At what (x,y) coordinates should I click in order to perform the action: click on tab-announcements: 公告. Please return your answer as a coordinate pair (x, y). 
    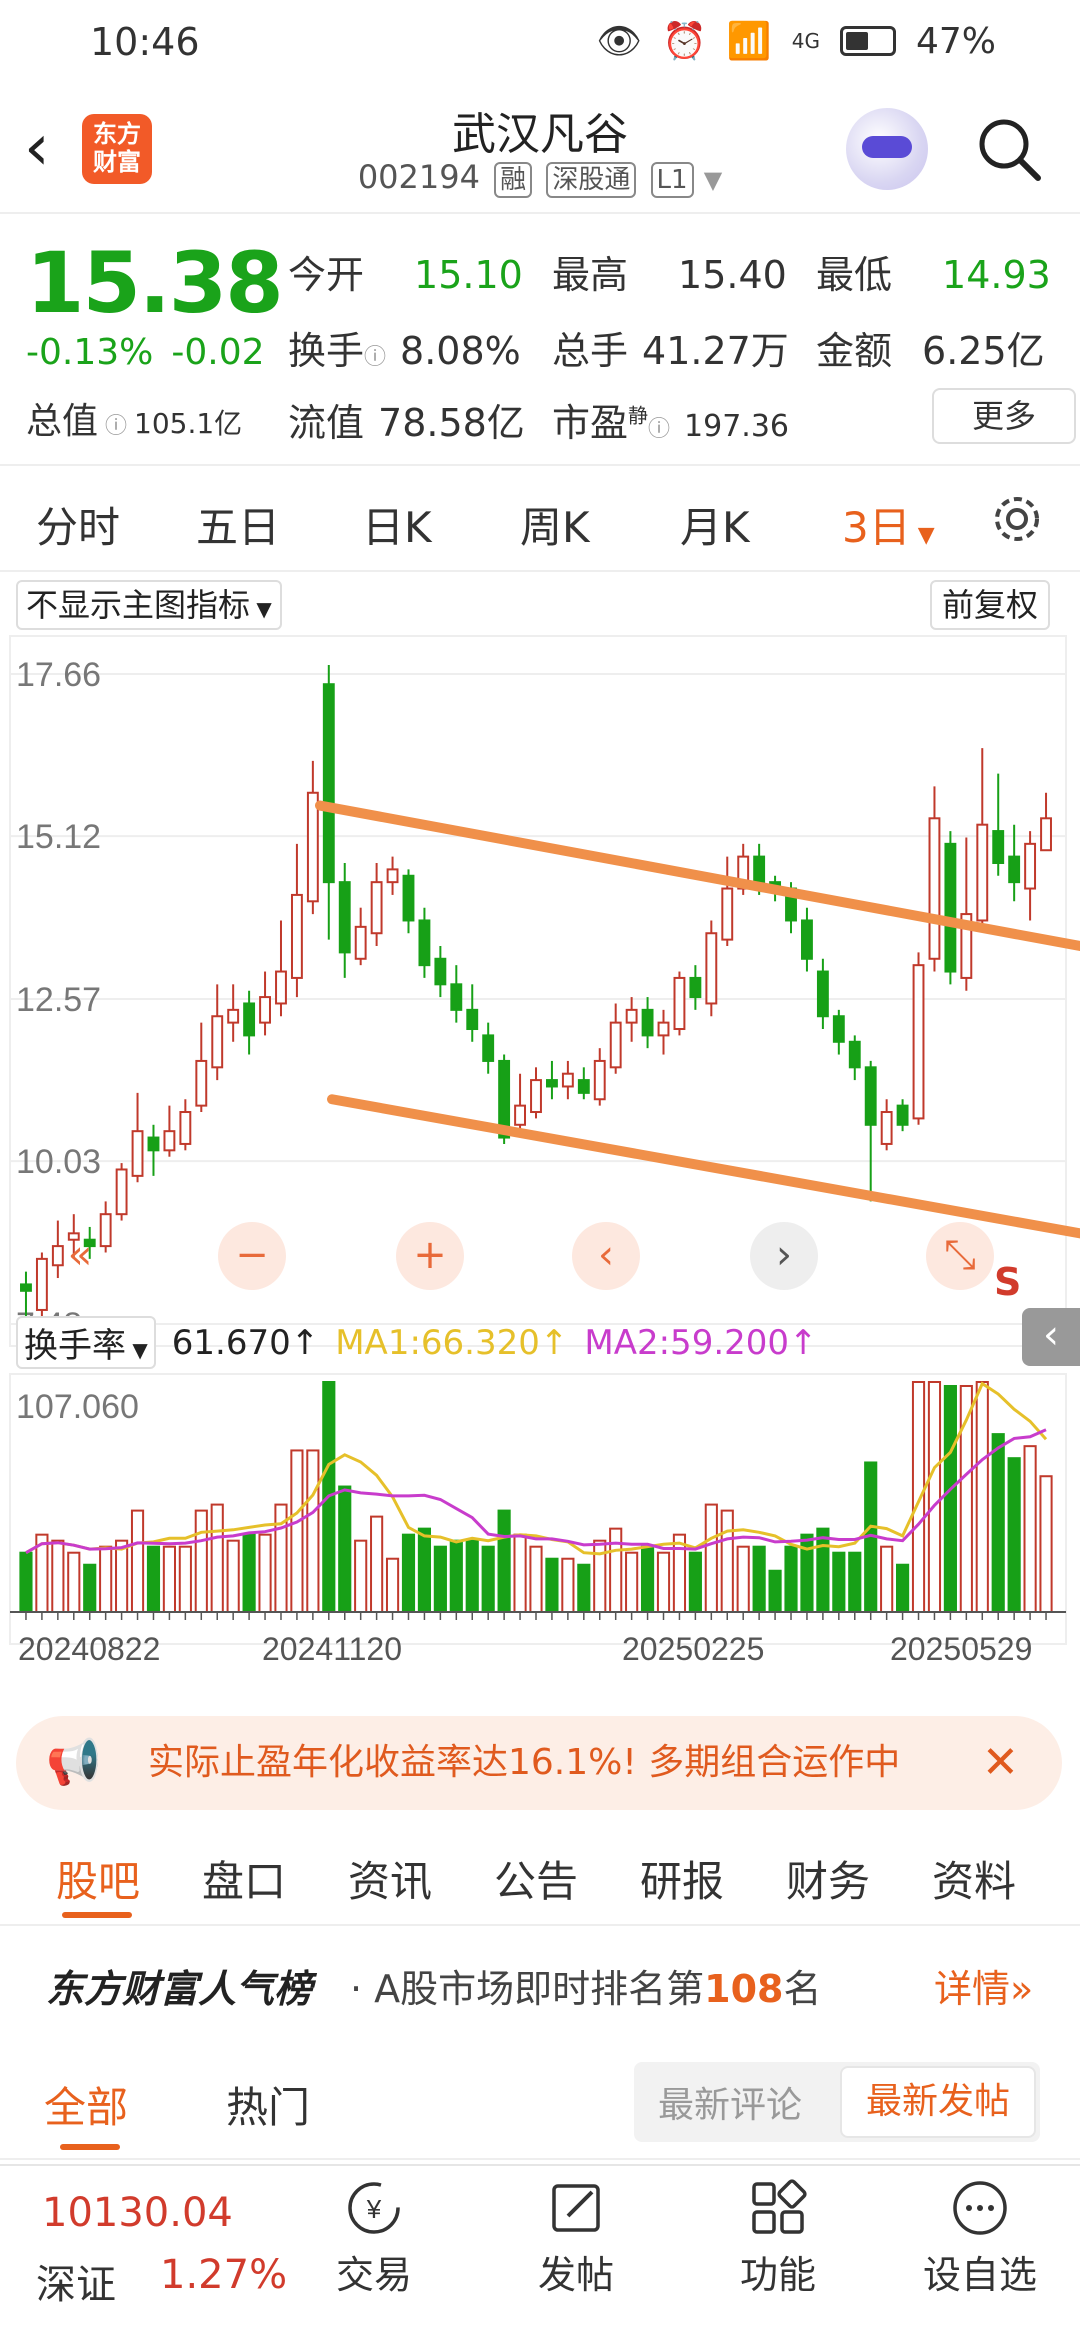
    Looking at the image, I should click on (536, 1878).